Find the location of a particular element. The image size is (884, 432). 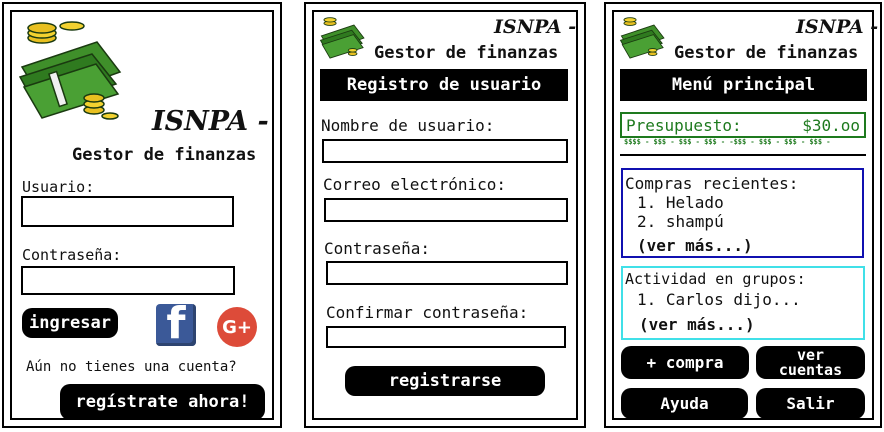

group-activity-title: Actividad en grupos: is located at coordinates (715, 279).